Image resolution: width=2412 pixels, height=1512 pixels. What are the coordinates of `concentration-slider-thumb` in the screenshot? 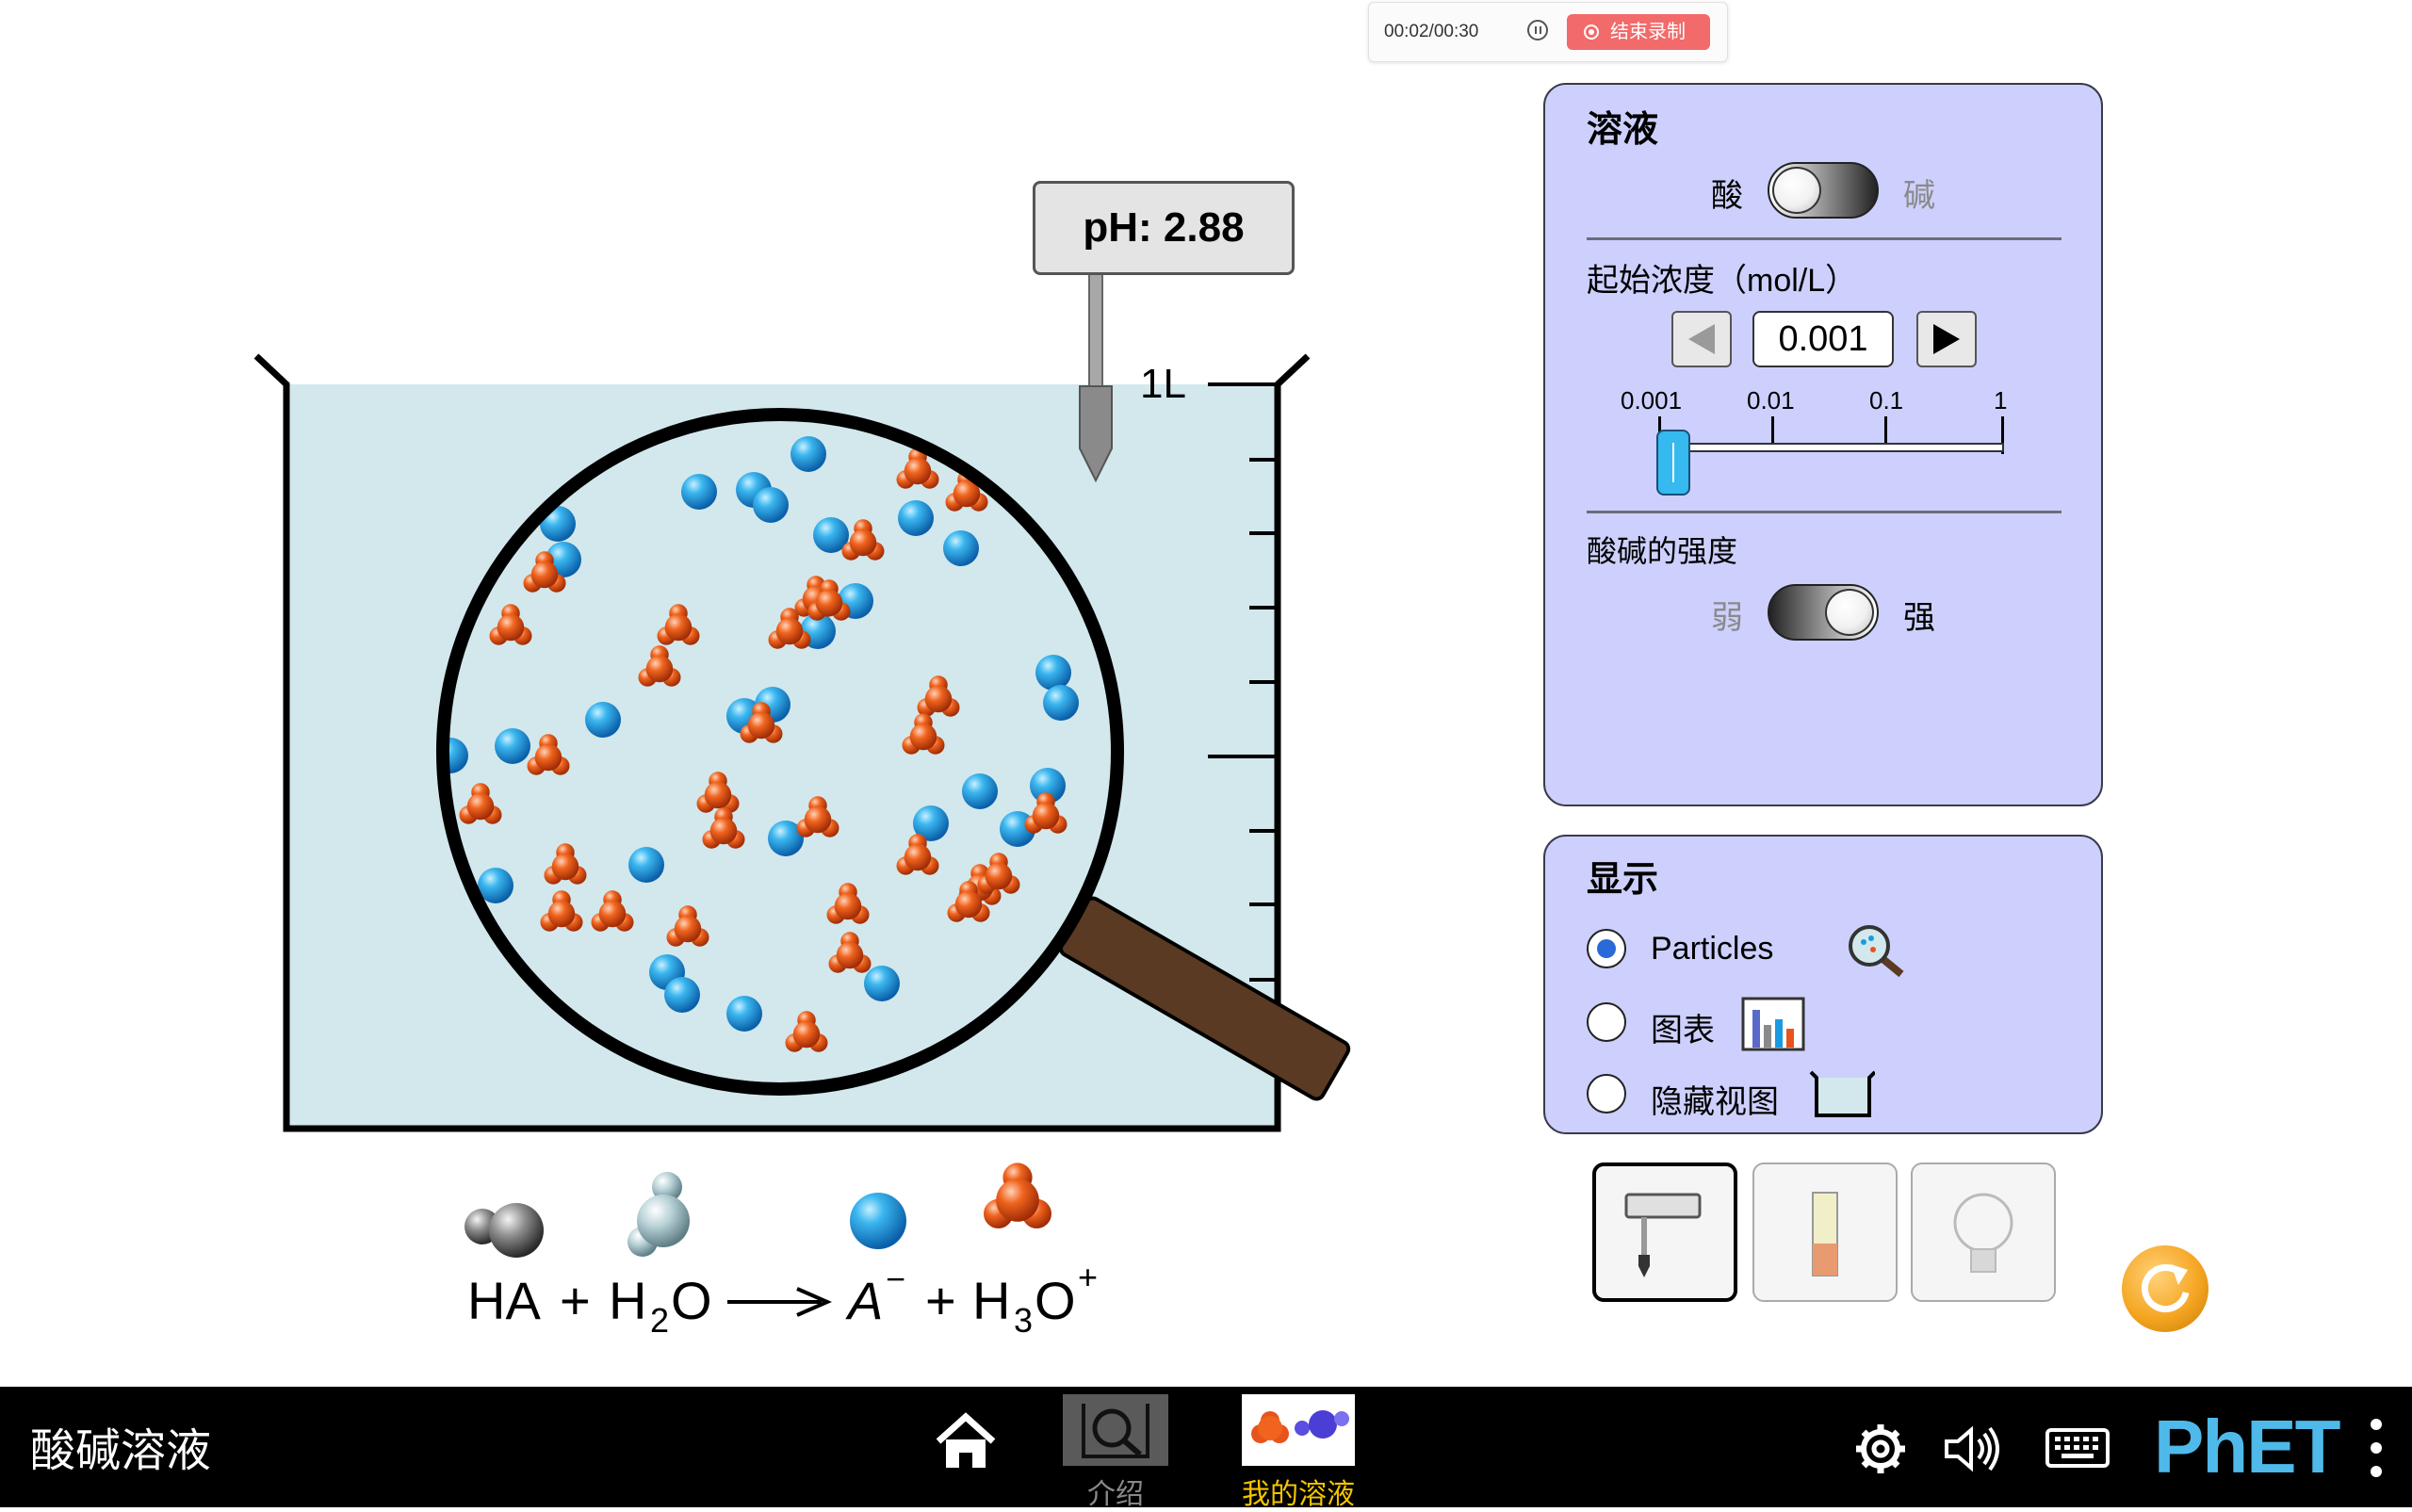 It's located at (1673, 463).